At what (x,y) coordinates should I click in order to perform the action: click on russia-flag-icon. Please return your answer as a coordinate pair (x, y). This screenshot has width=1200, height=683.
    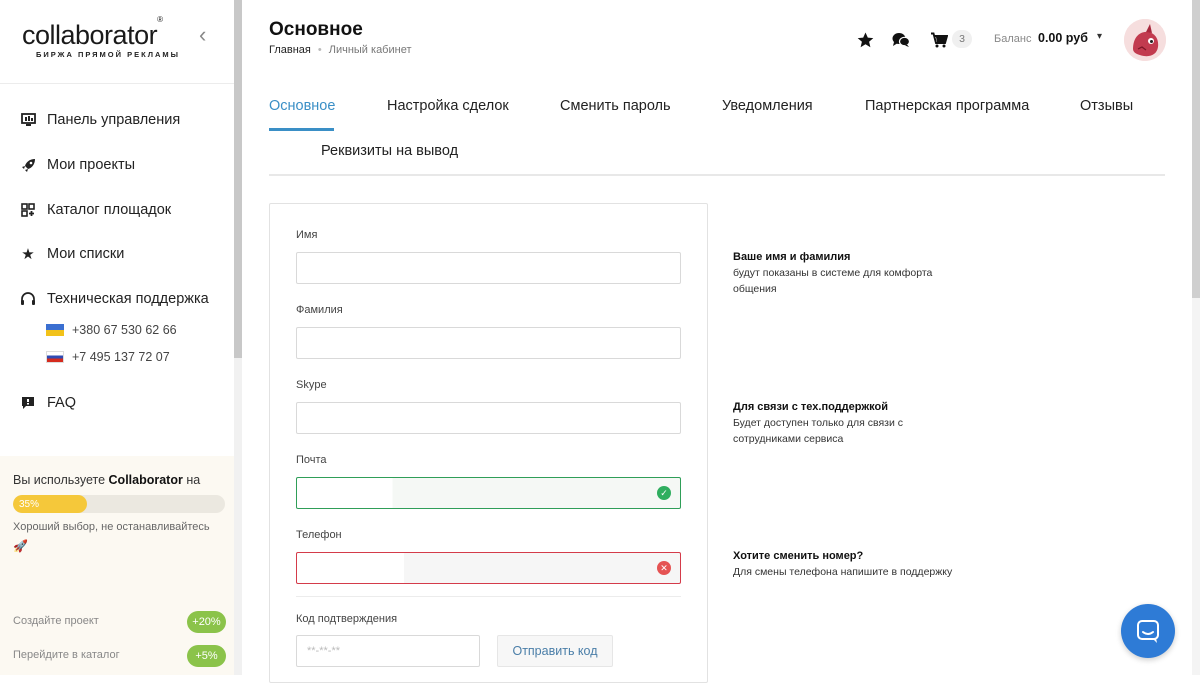
    Looking at the image, I should click on (55, 357).